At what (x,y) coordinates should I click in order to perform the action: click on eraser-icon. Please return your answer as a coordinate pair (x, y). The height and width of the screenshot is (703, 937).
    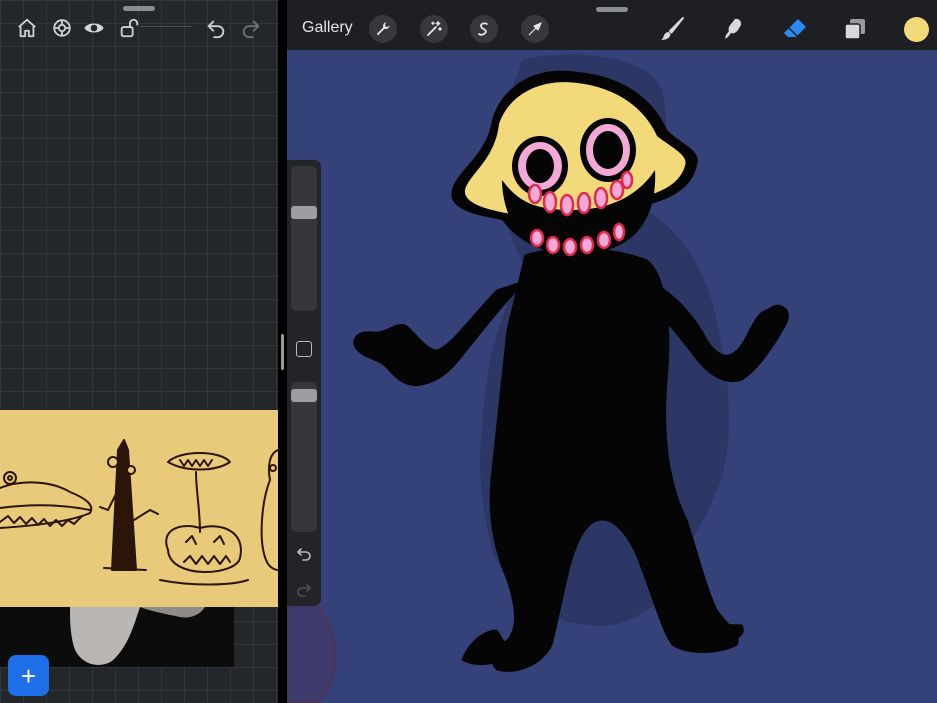
    Looking at the image, I should click on (795, 29).